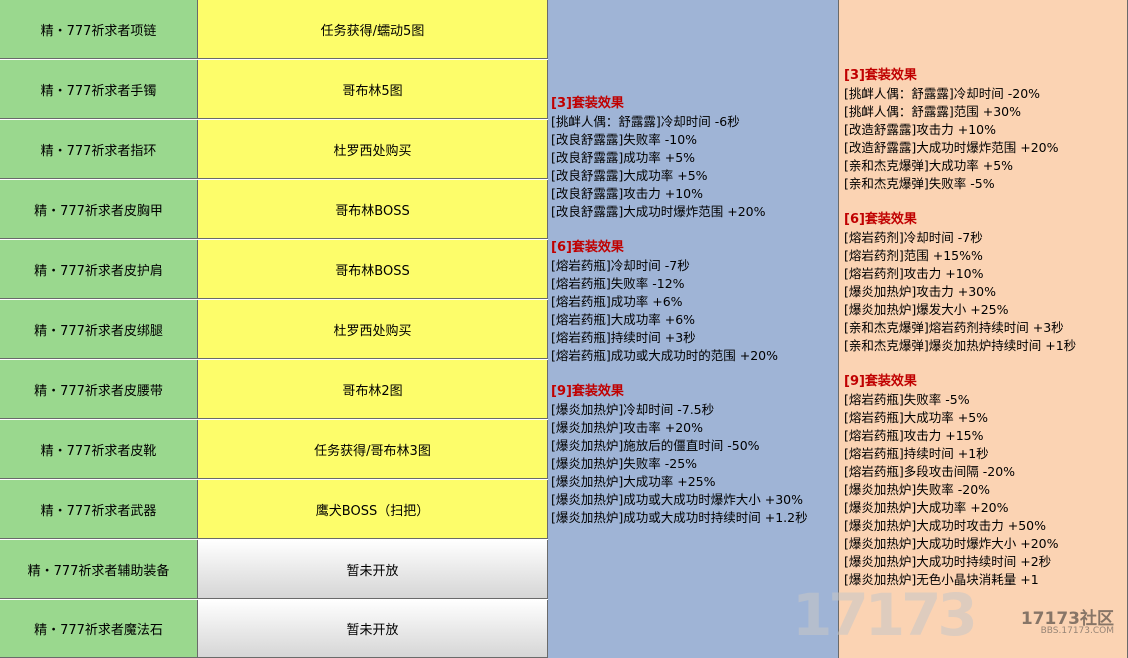  What do you see at coordinates (624, 139) in the screenshot?
I see `set-effect-line: [改良舒露露]失败率 -10%` at bounding box center [624, 139].